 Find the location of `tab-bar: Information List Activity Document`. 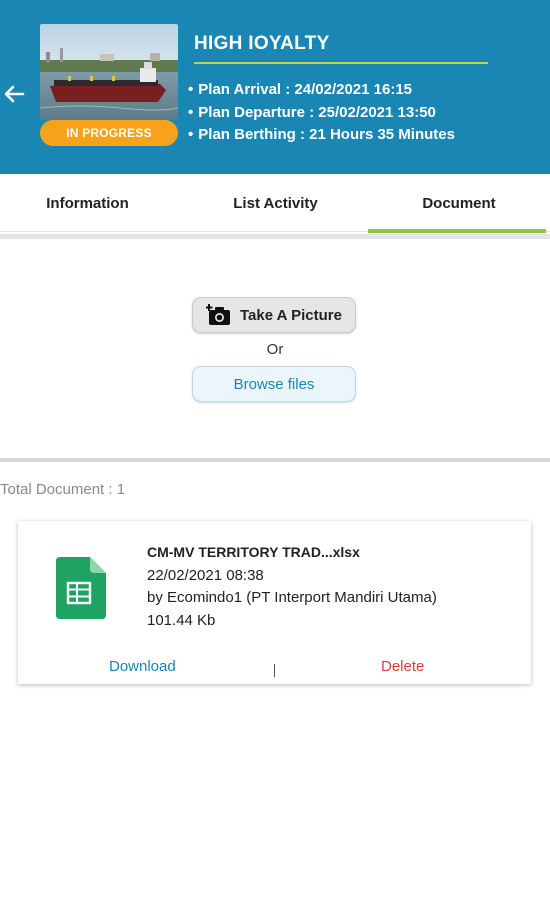

tab-bar: Information List Activity Document is located at coordinates (275, 203).